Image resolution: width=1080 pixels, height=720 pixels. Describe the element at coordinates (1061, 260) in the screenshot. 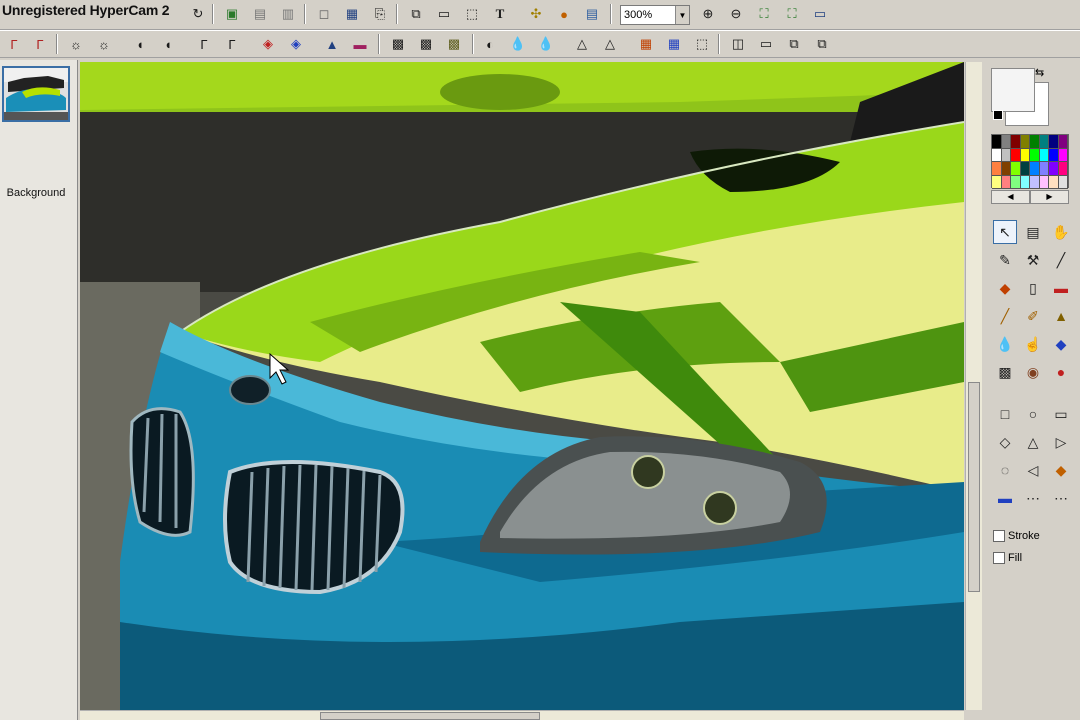

I see `line-tool-icon: ╱` at that location.